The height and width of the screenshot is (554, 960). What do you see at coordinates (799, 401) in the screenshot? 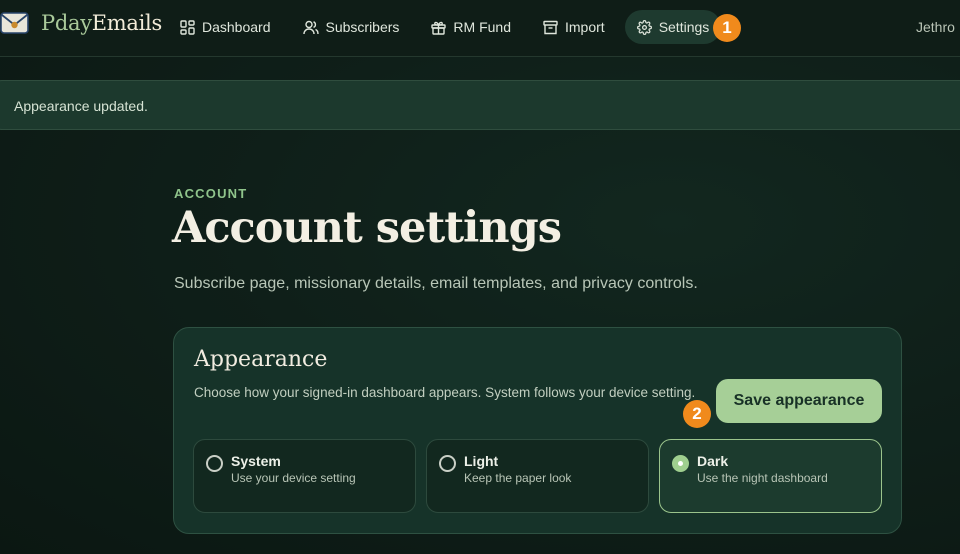
I see `save-appearance-button: Save appearance` at bounding box center [799, 401].